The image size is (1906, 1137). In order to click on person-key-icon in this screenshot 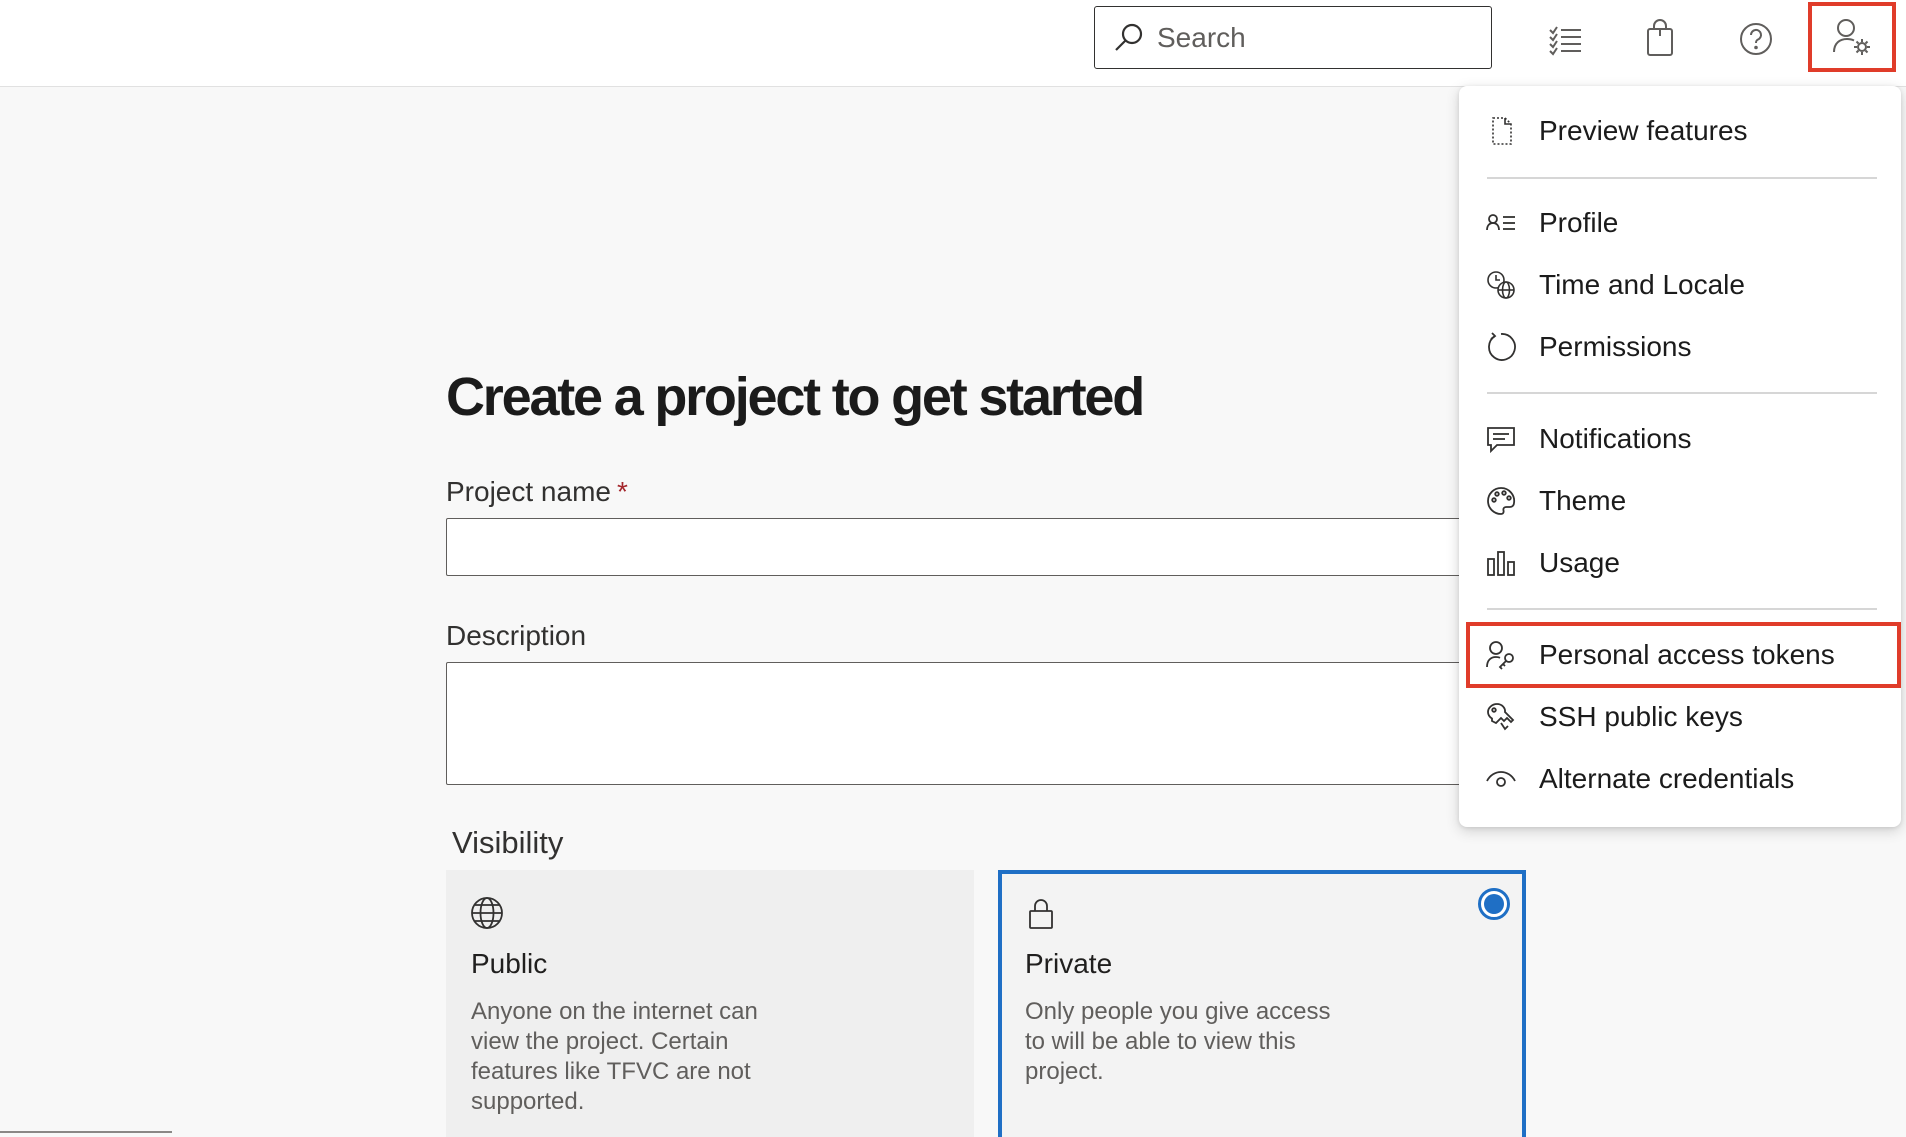, I will do `click(1501, 655)`.